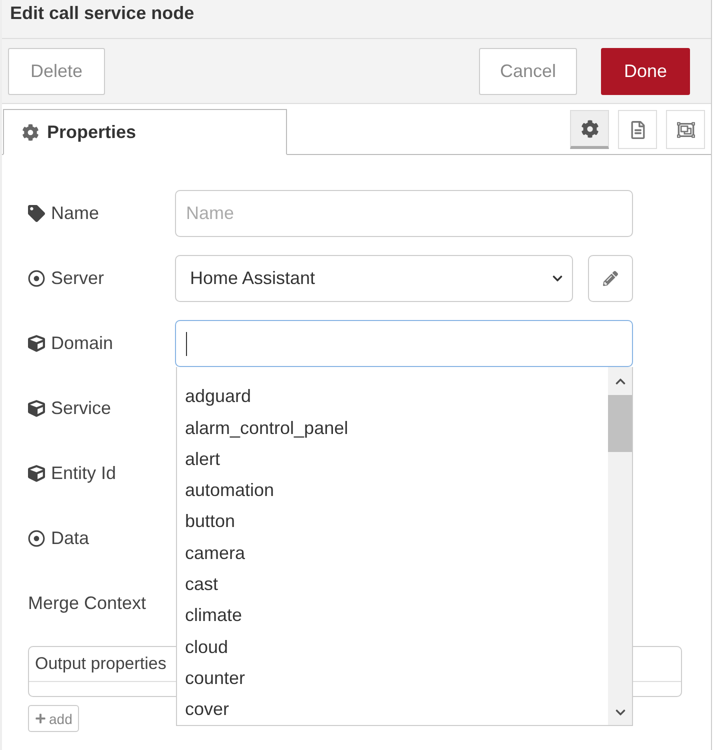  Describe the element at coordinates (374, 278) in the screenshot. I see `server-select: Home Assistant` at that location.